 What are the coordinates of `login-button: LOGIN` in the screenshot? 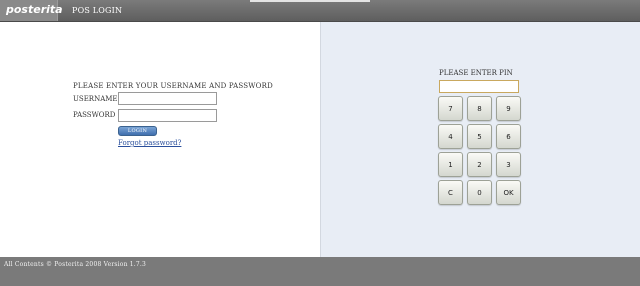 It's located at (137, 131).